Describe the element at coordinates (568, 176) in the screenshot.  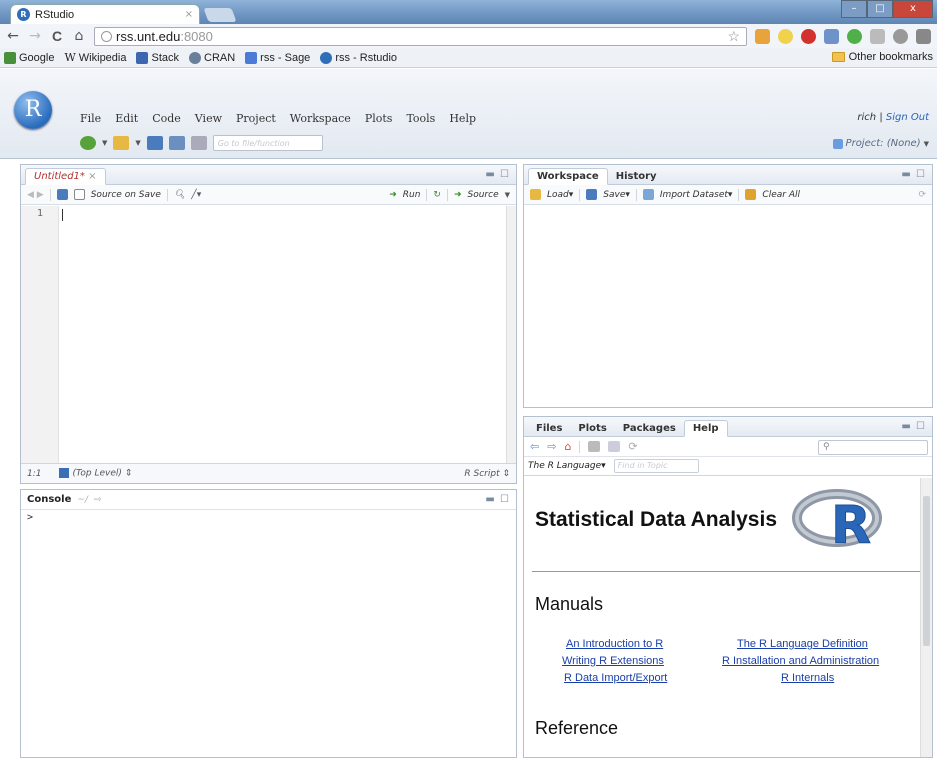
I see `tab-workspace: Workspace` at that location.